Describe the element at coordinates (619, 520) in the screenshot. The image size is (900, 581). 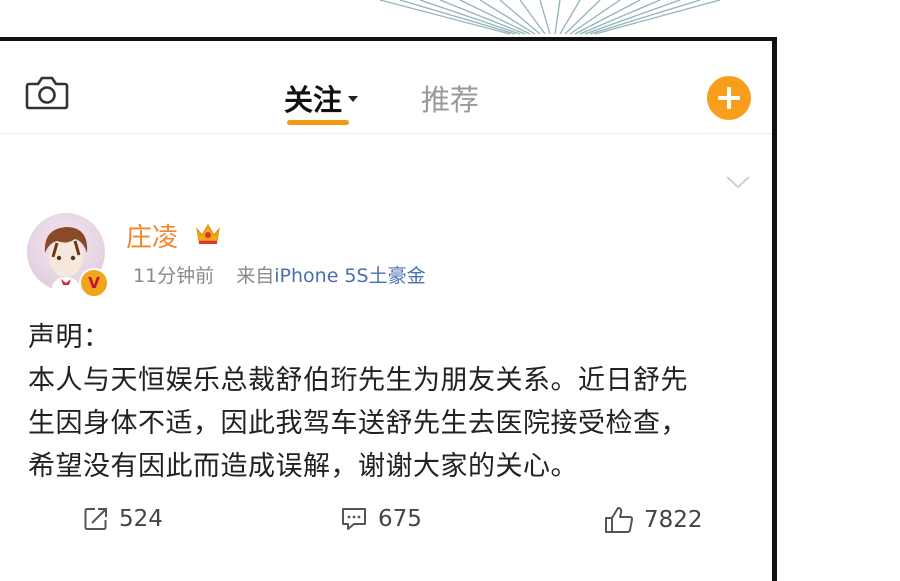
I see `like-icon` at that location.